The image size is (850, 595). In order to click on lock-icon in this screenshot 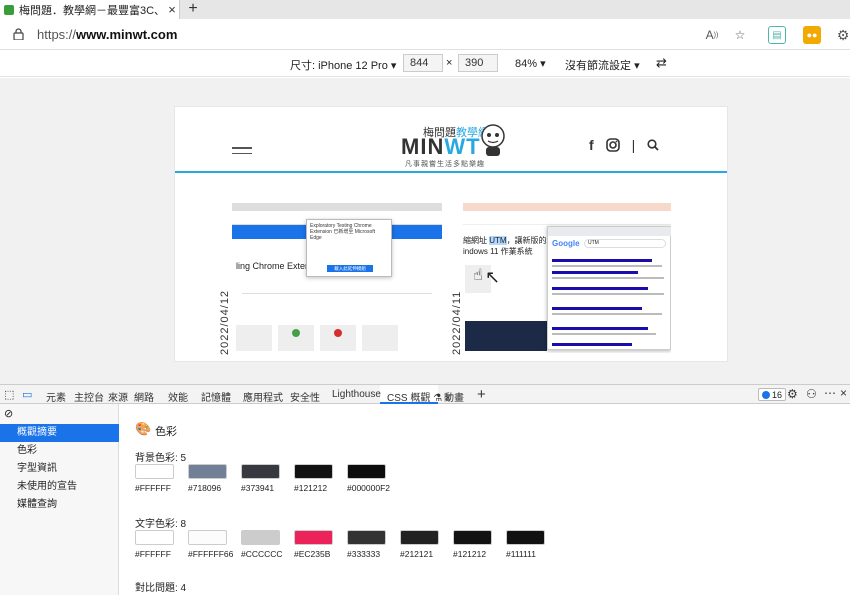, I will do `click(18, 34)`.